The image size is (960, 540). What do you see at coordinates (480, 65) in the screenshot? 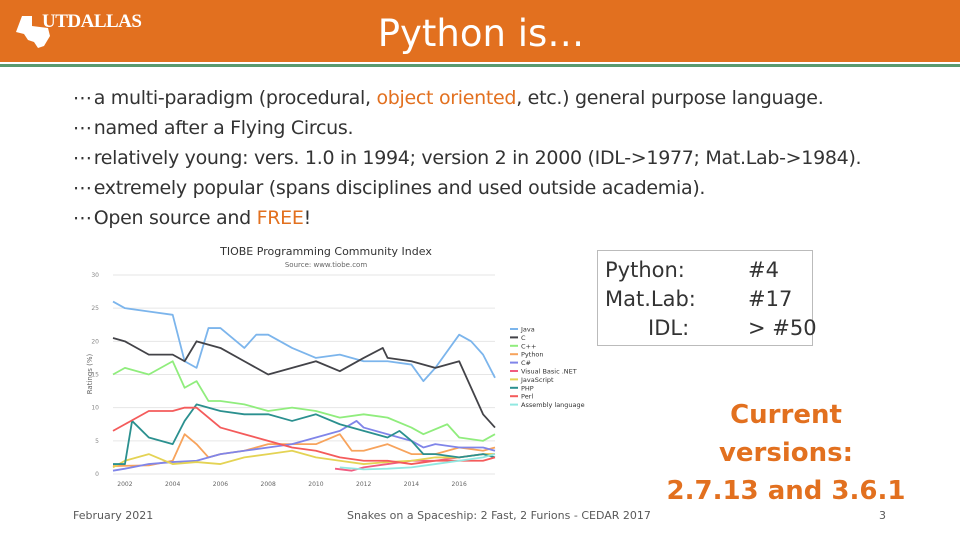
I see `header-accent-line` at bounding box center [480, 65].